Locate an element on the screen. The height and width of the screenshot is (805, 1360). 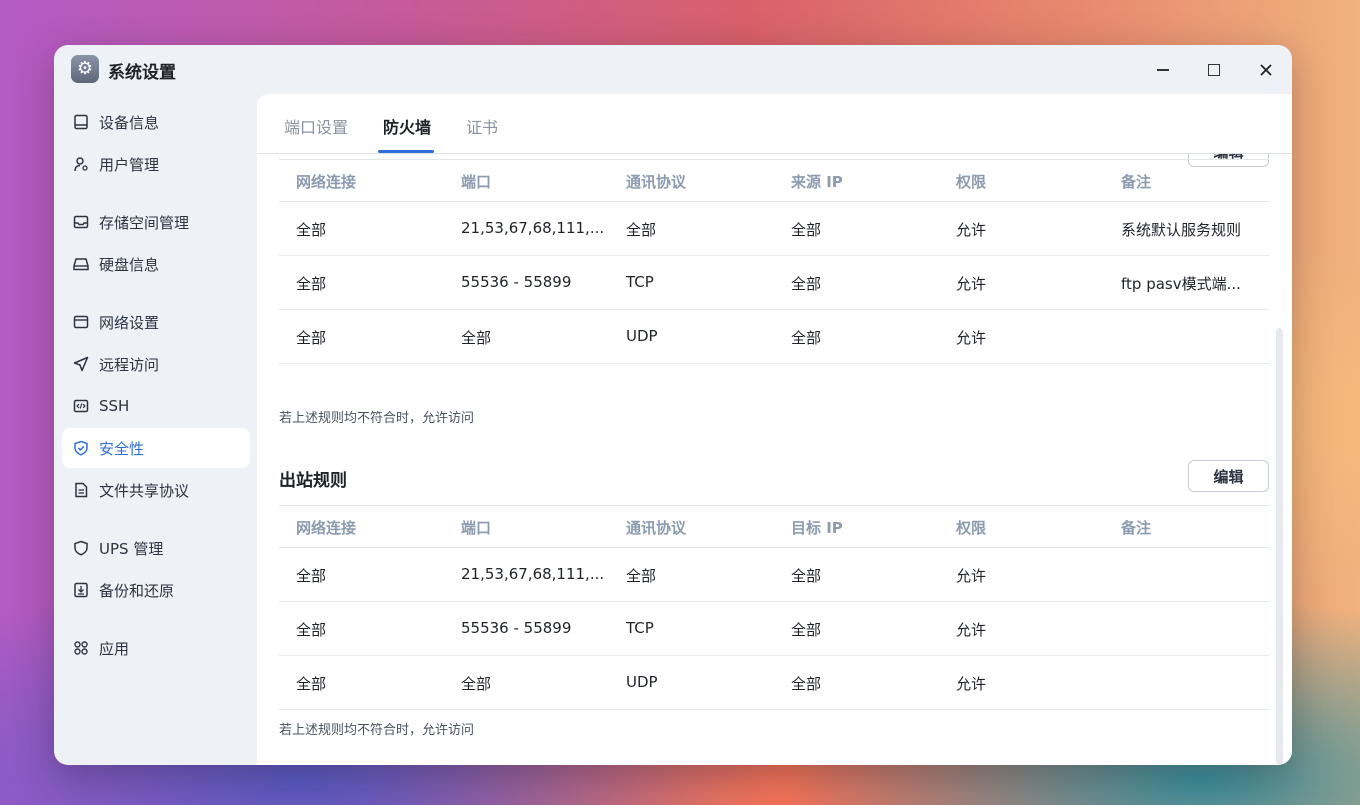
sidebar-item-storage: 存储空间管理 is located at coordinates (156, 222).